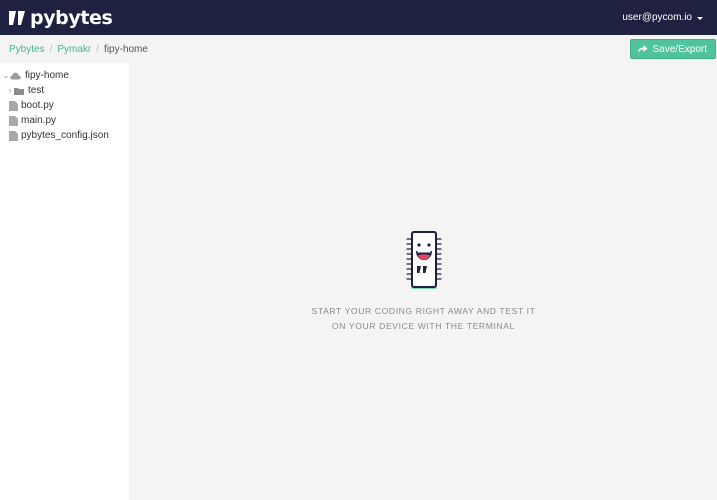  Describe the element at coordinates (700, 18) in the screenshot. I see `chevron-down-icon` at that location.